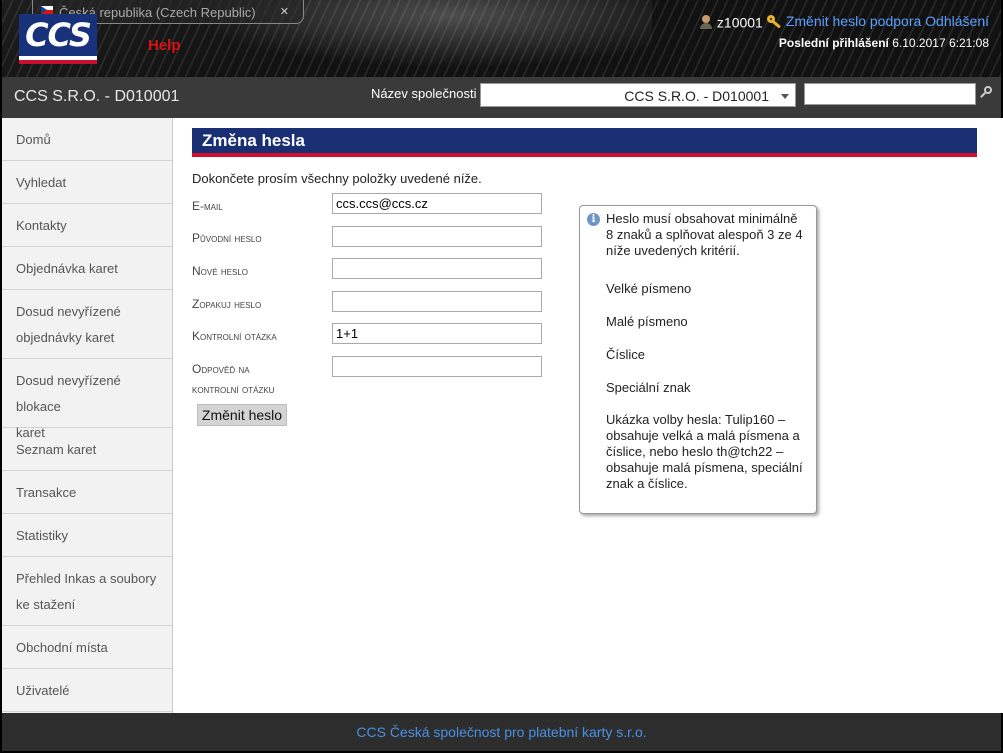 The image size is (1003, 753). What do you see at coordinates (649, 288) in the screenshot?
I see `criteria-uppercase: Velké písmeno` at bounding box center [649, 288].